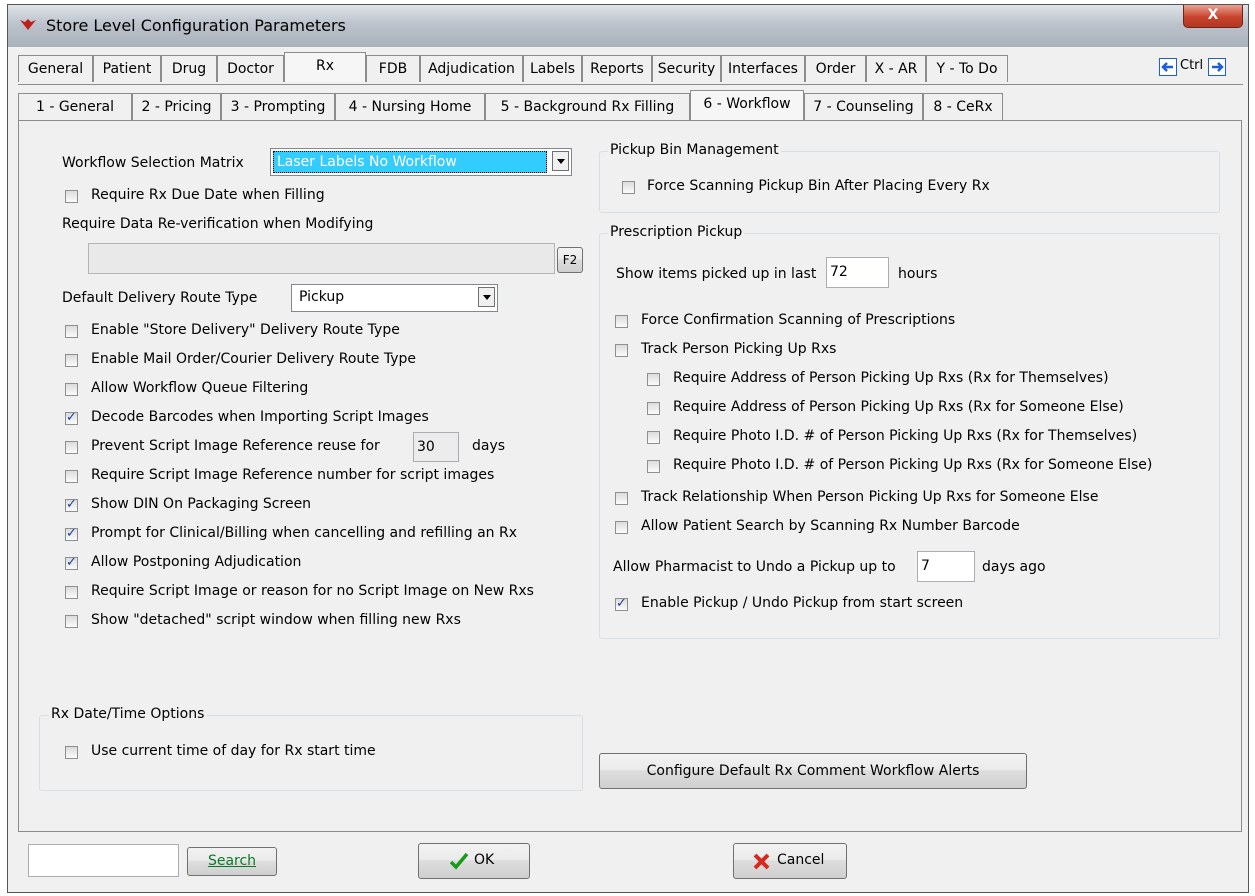 This screenshot has height=896, width=1255. What do you see at coordinates (896, 68) in the screenshot?
I see `tab-x-ar: X - AR` at bounding box center [896, 68].